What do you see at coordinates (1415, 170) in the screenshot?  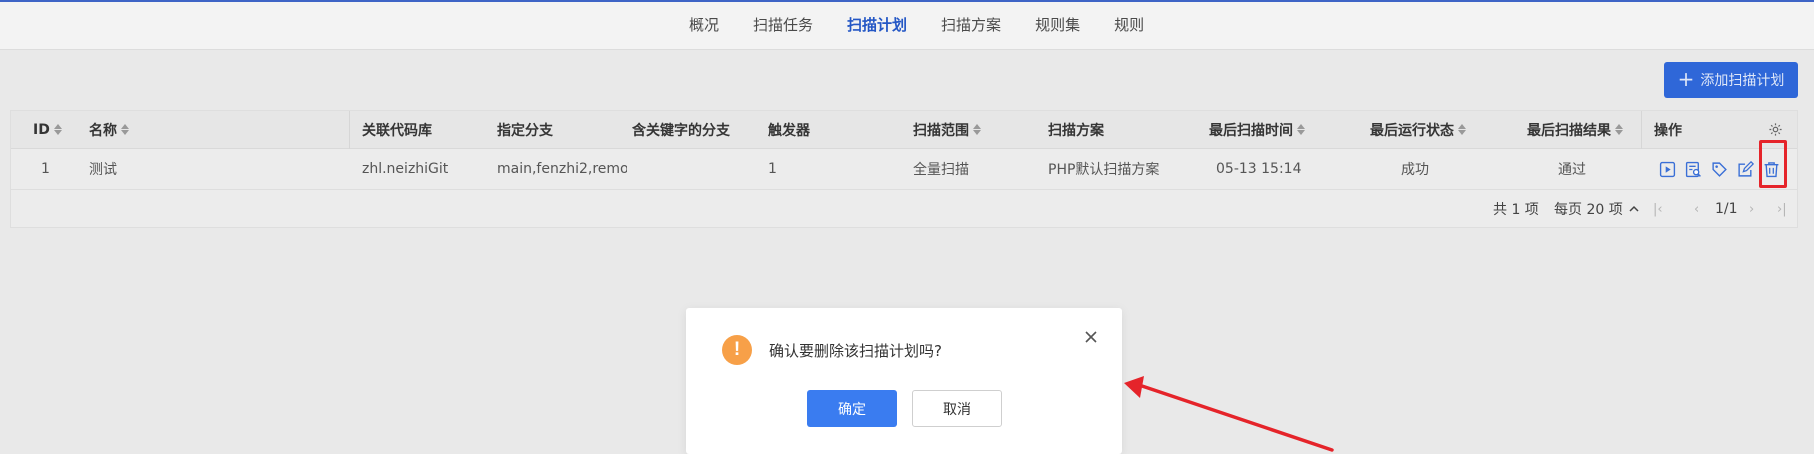 I see `cell-last-status: 成功` at bounding box center [1415, 170].